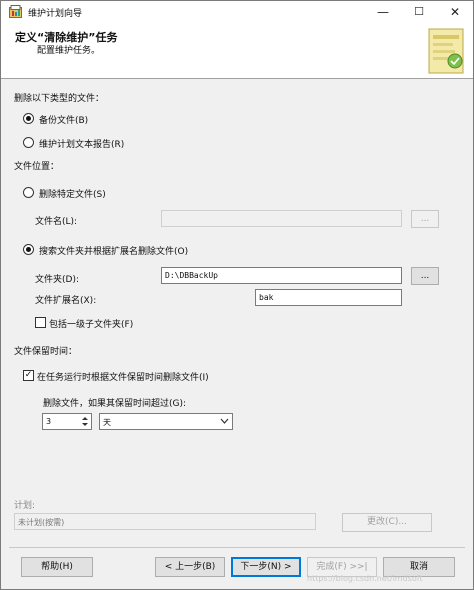 The width and height of the screenshot is (474, 590). I want to click on maintenance-plan-icon, so click(15, 11).